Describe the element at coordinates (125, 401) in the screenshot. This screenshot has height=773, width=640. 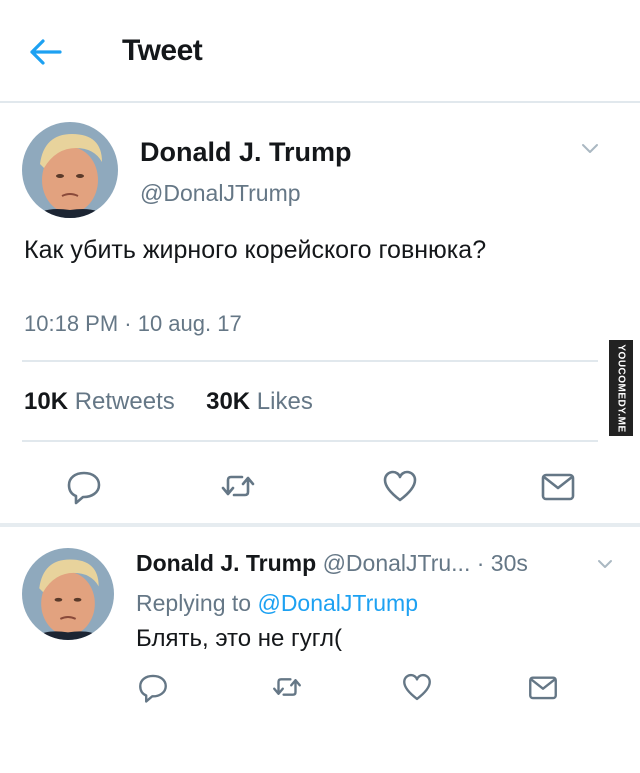
I see `retweets-label: Retweets` at that location.